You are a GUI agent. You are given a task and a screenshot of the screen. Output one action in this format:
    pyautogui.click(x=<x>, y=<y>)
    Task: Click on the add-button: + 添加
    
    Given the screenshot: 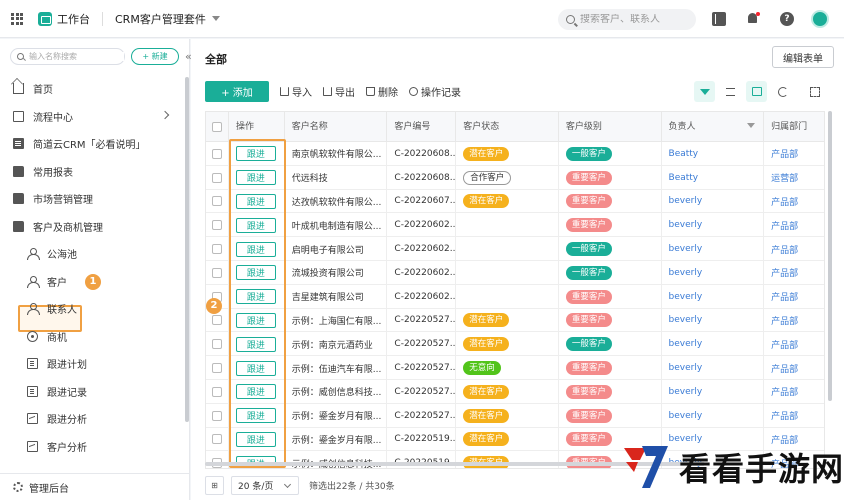 What is the action you would take?
    pyautogui.click(x=237, y=91)
    